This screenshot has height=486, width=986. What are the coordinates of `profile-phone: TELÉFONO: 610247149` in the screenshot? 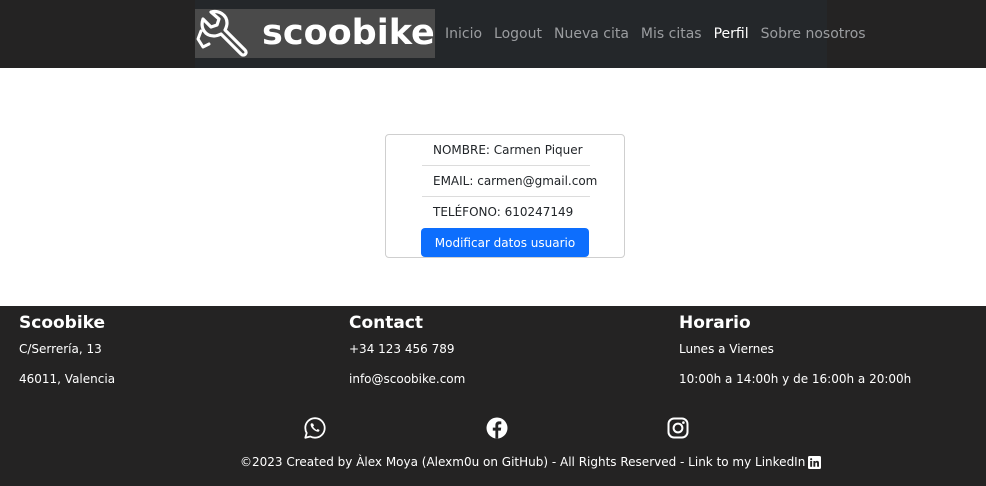 It's located at (503, 212).